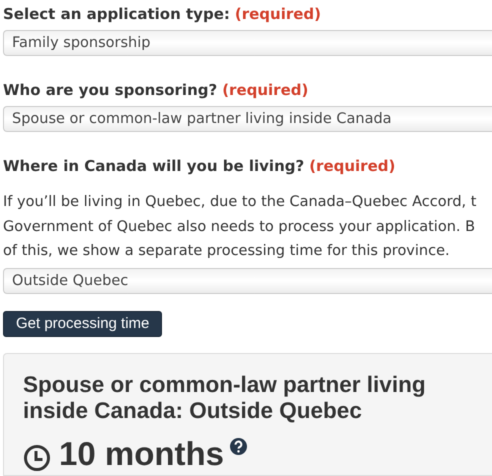  What do you see at coordinates (141, 454) in the screenshot?
I see `processing-time: 10 months` at bounding box center [141, 454].